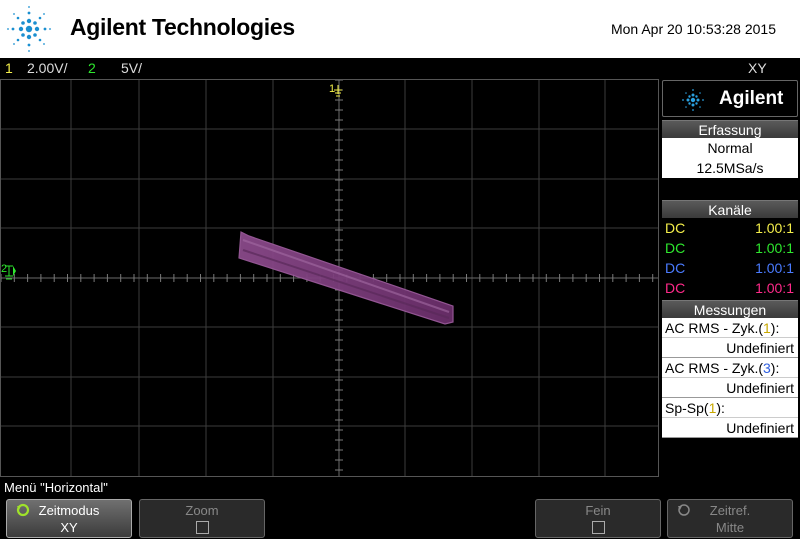 Image resolution: width=800 pixels, height=539 pixels. I want to click on acquisition-rate: 12.5MSa/s, so click(730, 168).